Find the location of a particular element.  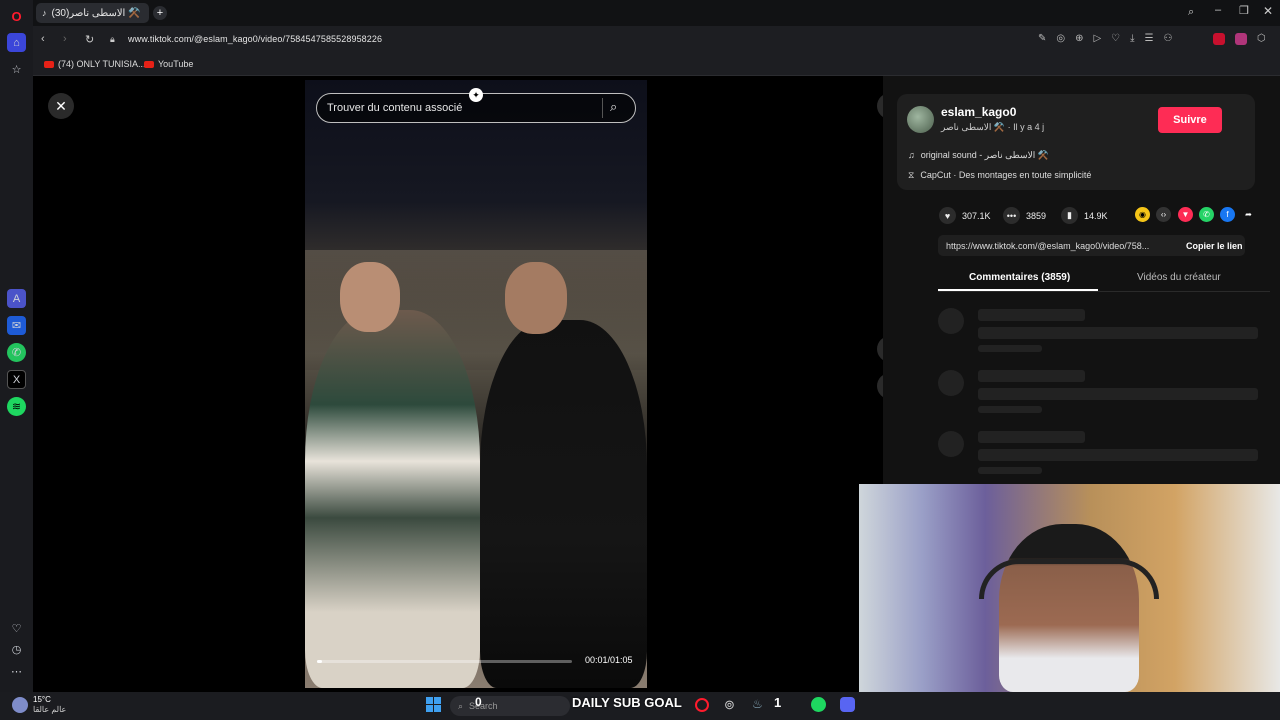

bookmarks-bar: (74) ONLY TUNISIA... YouTube is located at coordinates (656, 65).